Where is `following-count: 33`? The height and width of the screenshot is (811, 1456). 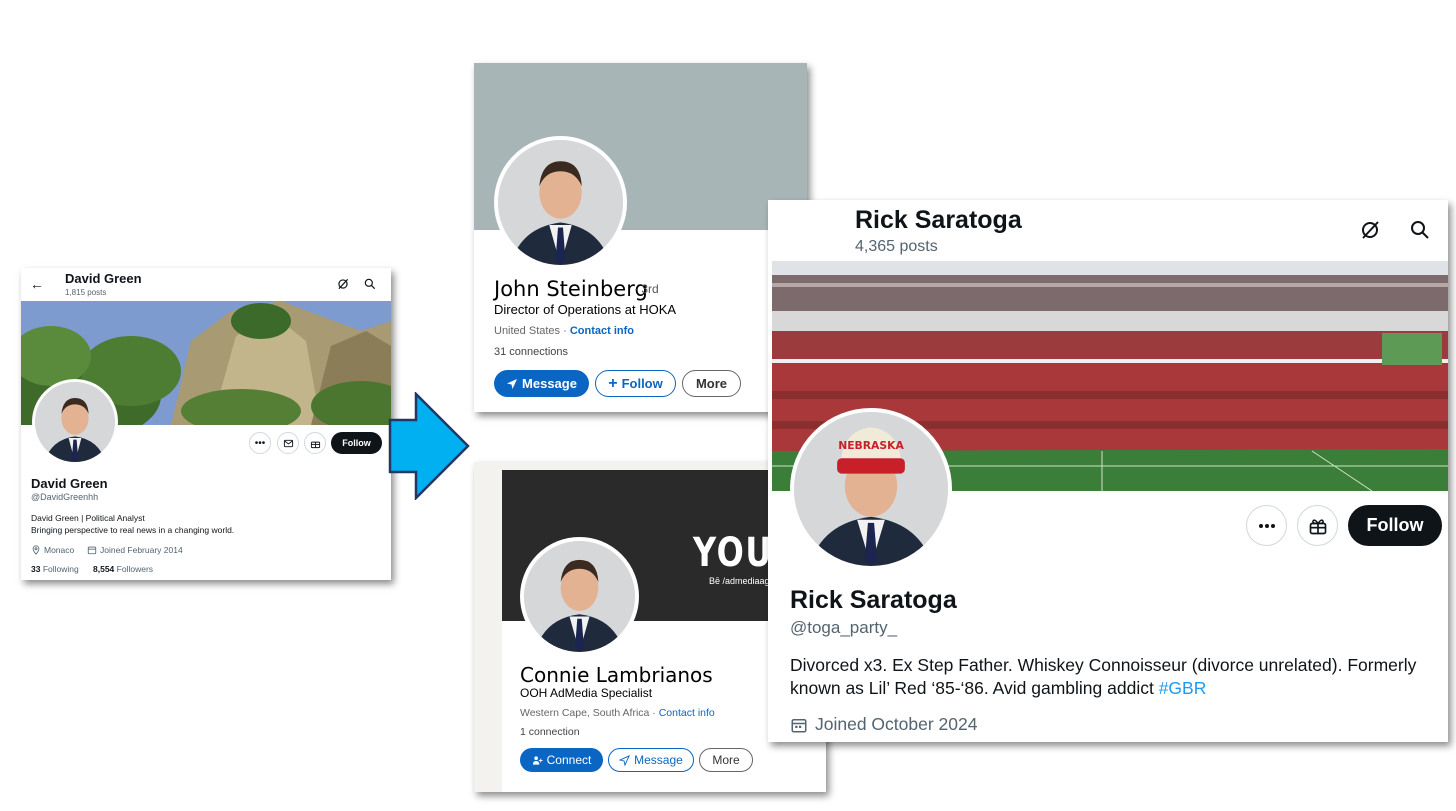
following-count: 33 is located at coordinates (36, 569).